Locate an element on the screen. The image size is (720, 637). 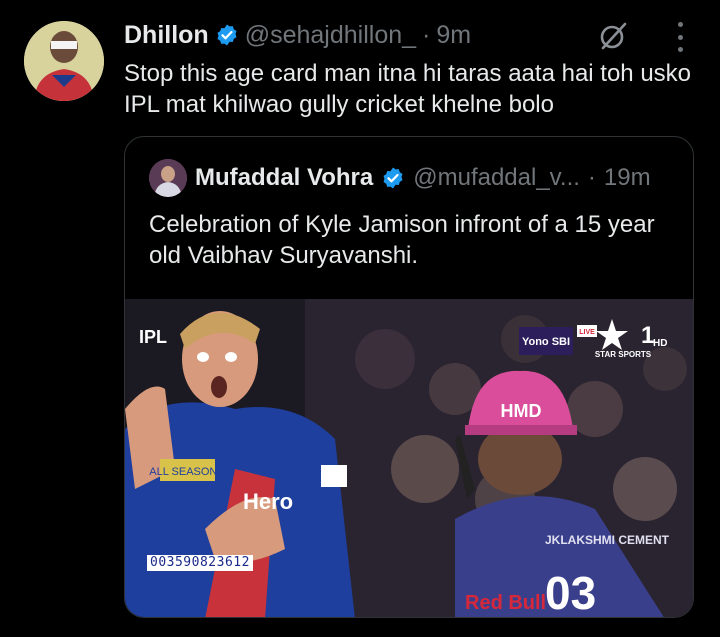
quoted-tweet-header: Mufaddal Vohra @mufaddal_v... · 19m is located at coordinates (400, 178).